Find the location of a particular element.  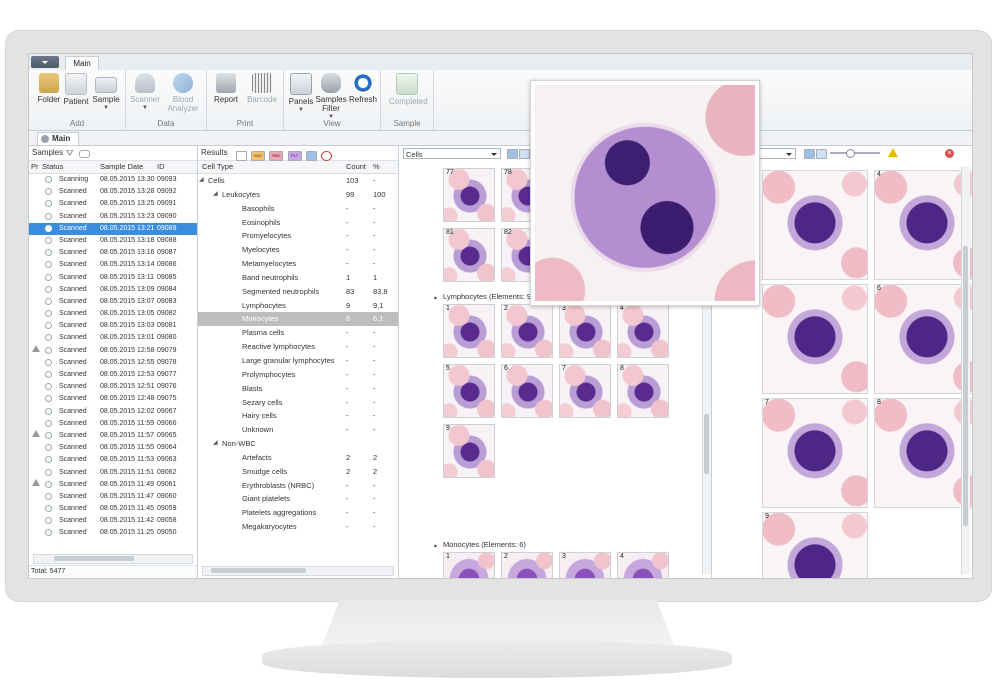

grid-icon is located at coordinates (311, 155).